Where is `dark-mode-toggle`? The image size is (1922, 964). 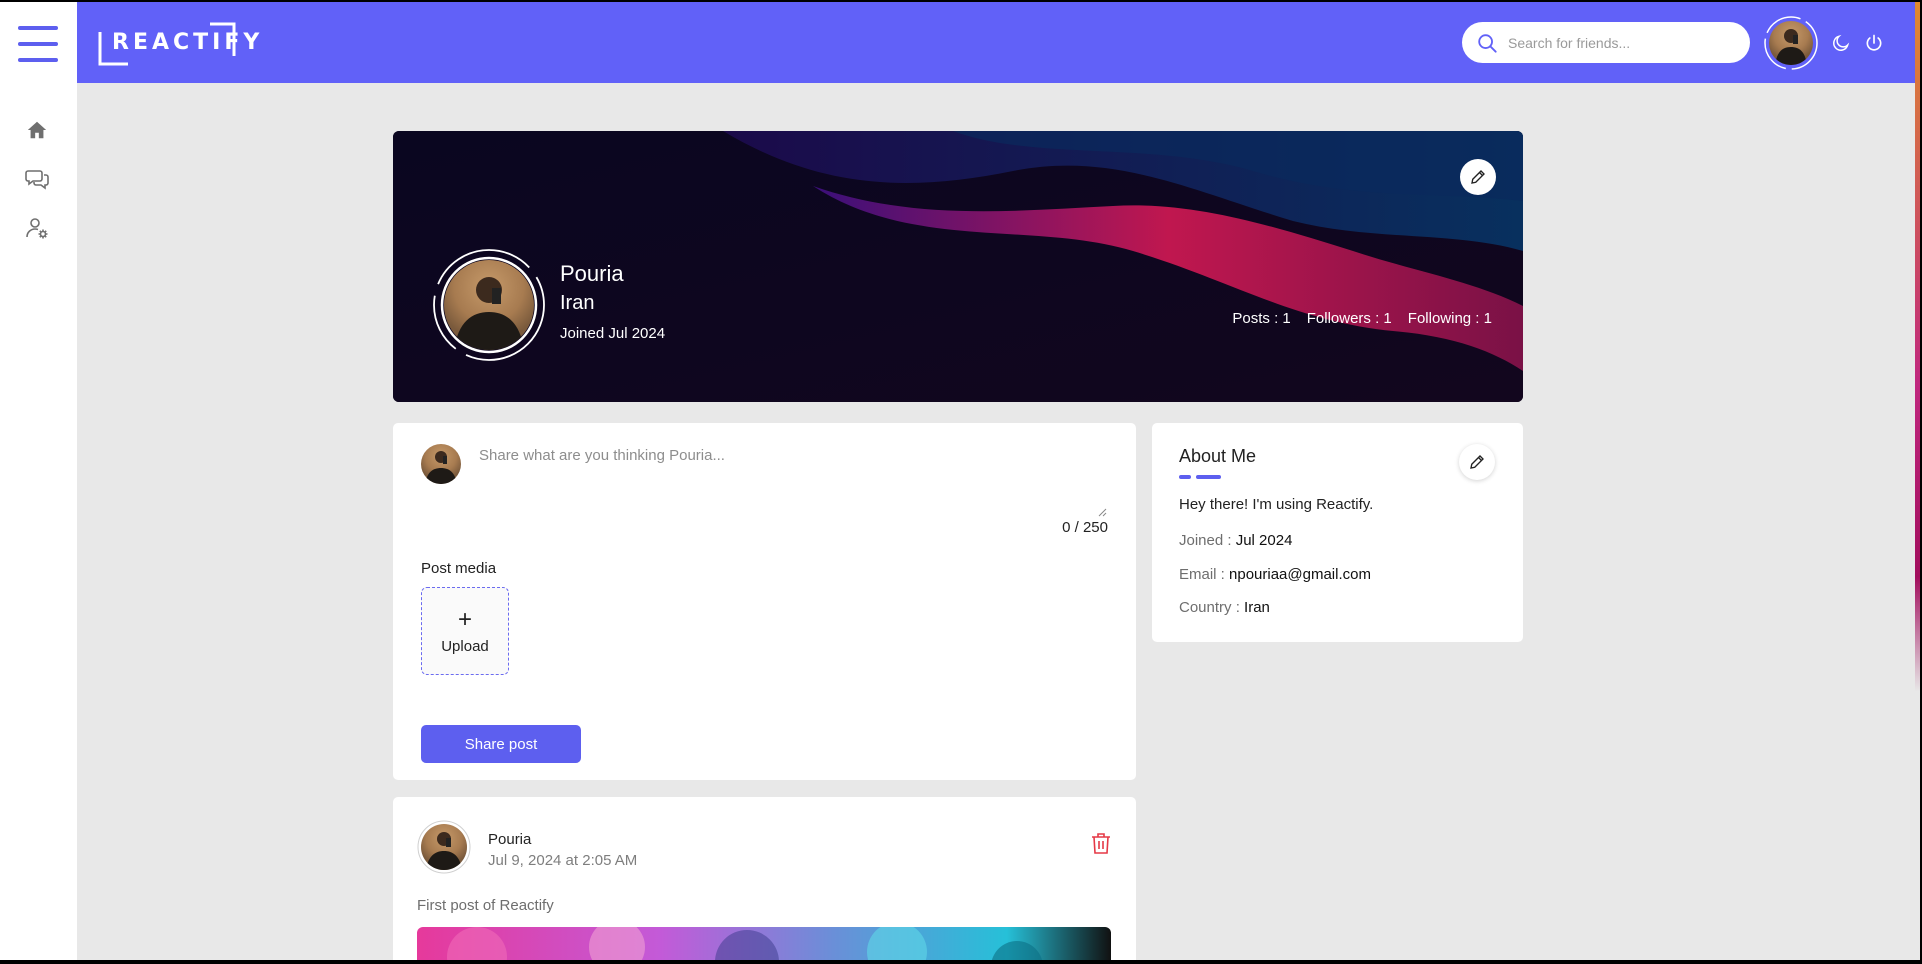 dark-mode-toggle is located at coordinates (1841, 43).